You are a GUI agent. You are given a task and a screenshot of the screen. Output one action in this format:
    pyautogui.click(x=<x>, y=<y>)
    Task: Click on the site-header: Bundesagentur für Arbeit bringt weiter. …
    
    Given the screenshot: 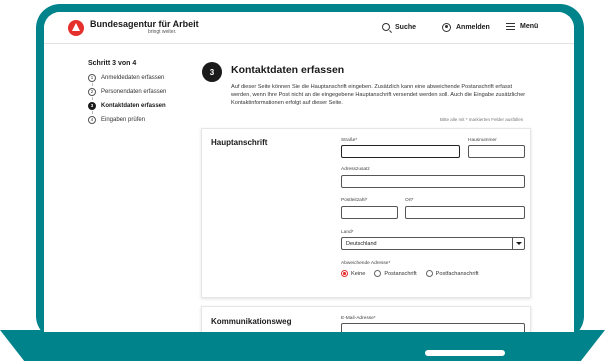 What is the action you would take?
    pyautogui.click(x=309, y=28)
    